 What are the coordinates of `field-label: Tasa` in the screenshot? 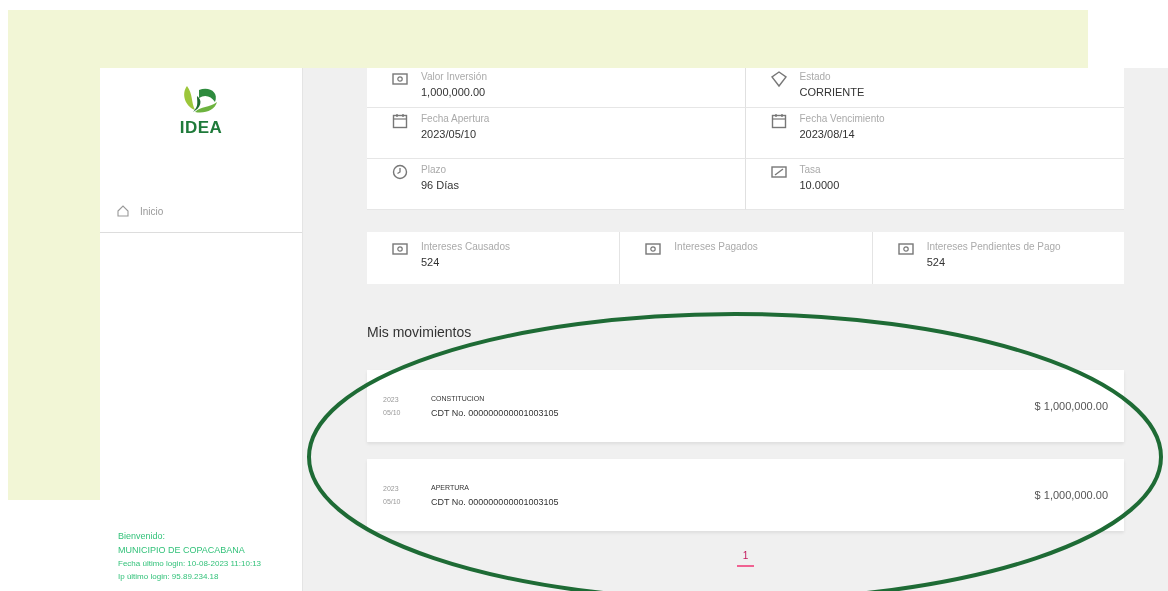 It's located at (810, 170).